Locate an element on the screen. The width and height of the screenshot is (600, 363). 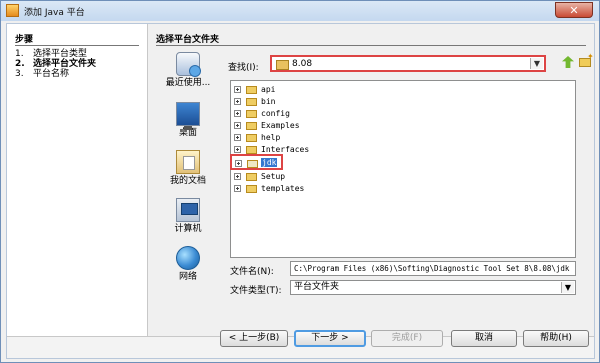
window-title: 添加 Java 平台 is located at coordinates (54, 13).